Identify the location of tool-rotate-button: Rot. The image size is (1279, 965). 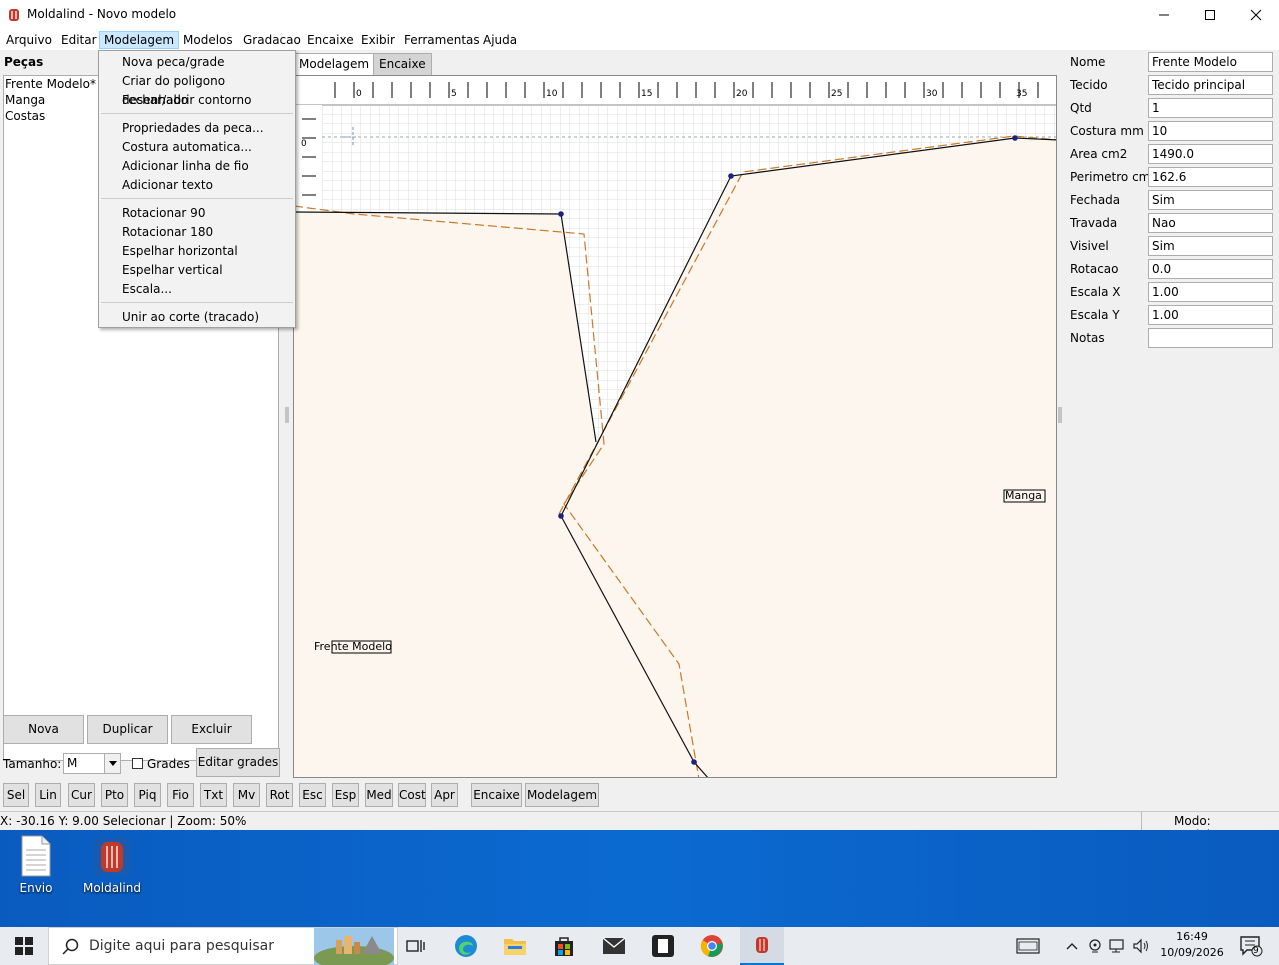
(279, 795).